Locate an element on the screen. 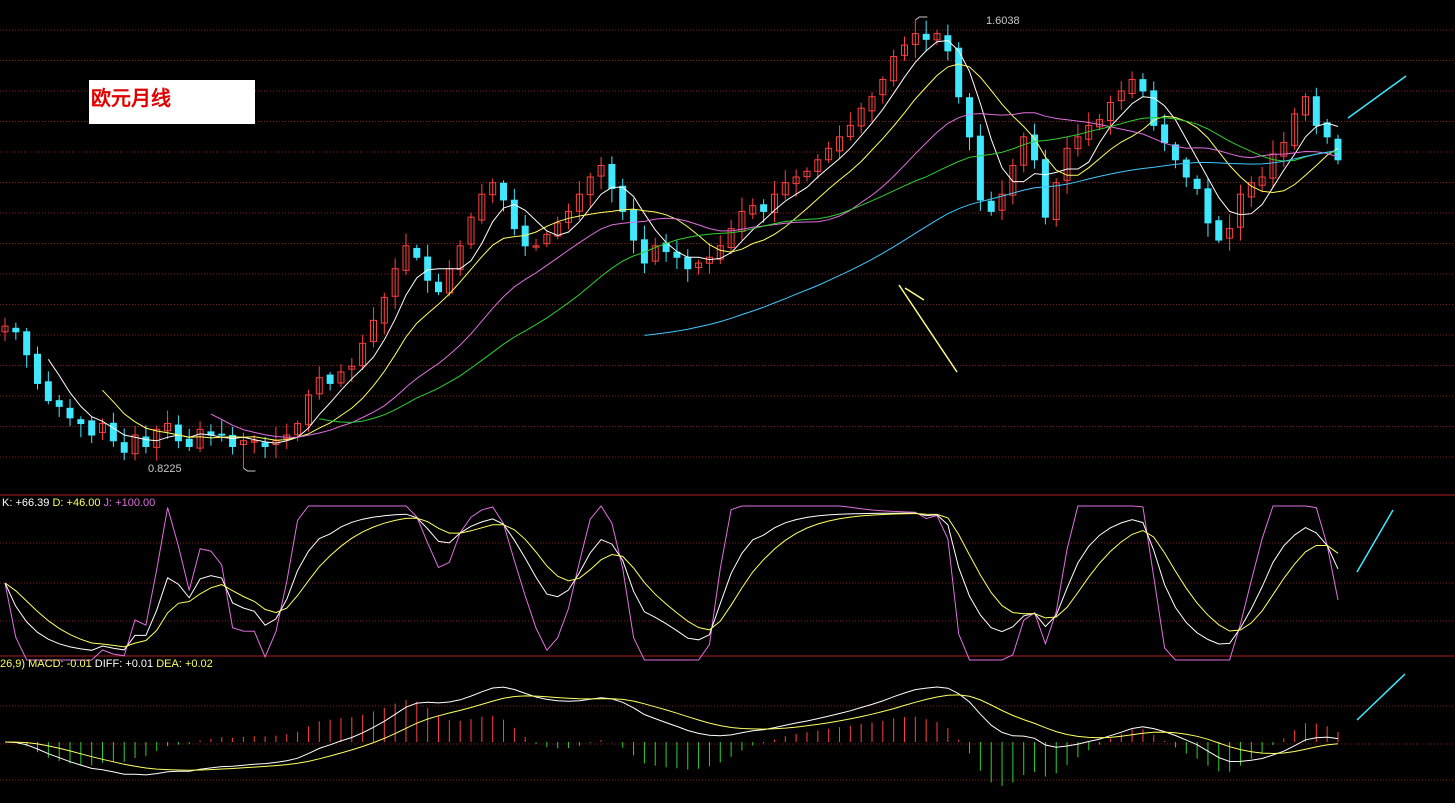 The image size is (1455, 803). macd-params-label: 26,9) is located at coordinates (13, 664).